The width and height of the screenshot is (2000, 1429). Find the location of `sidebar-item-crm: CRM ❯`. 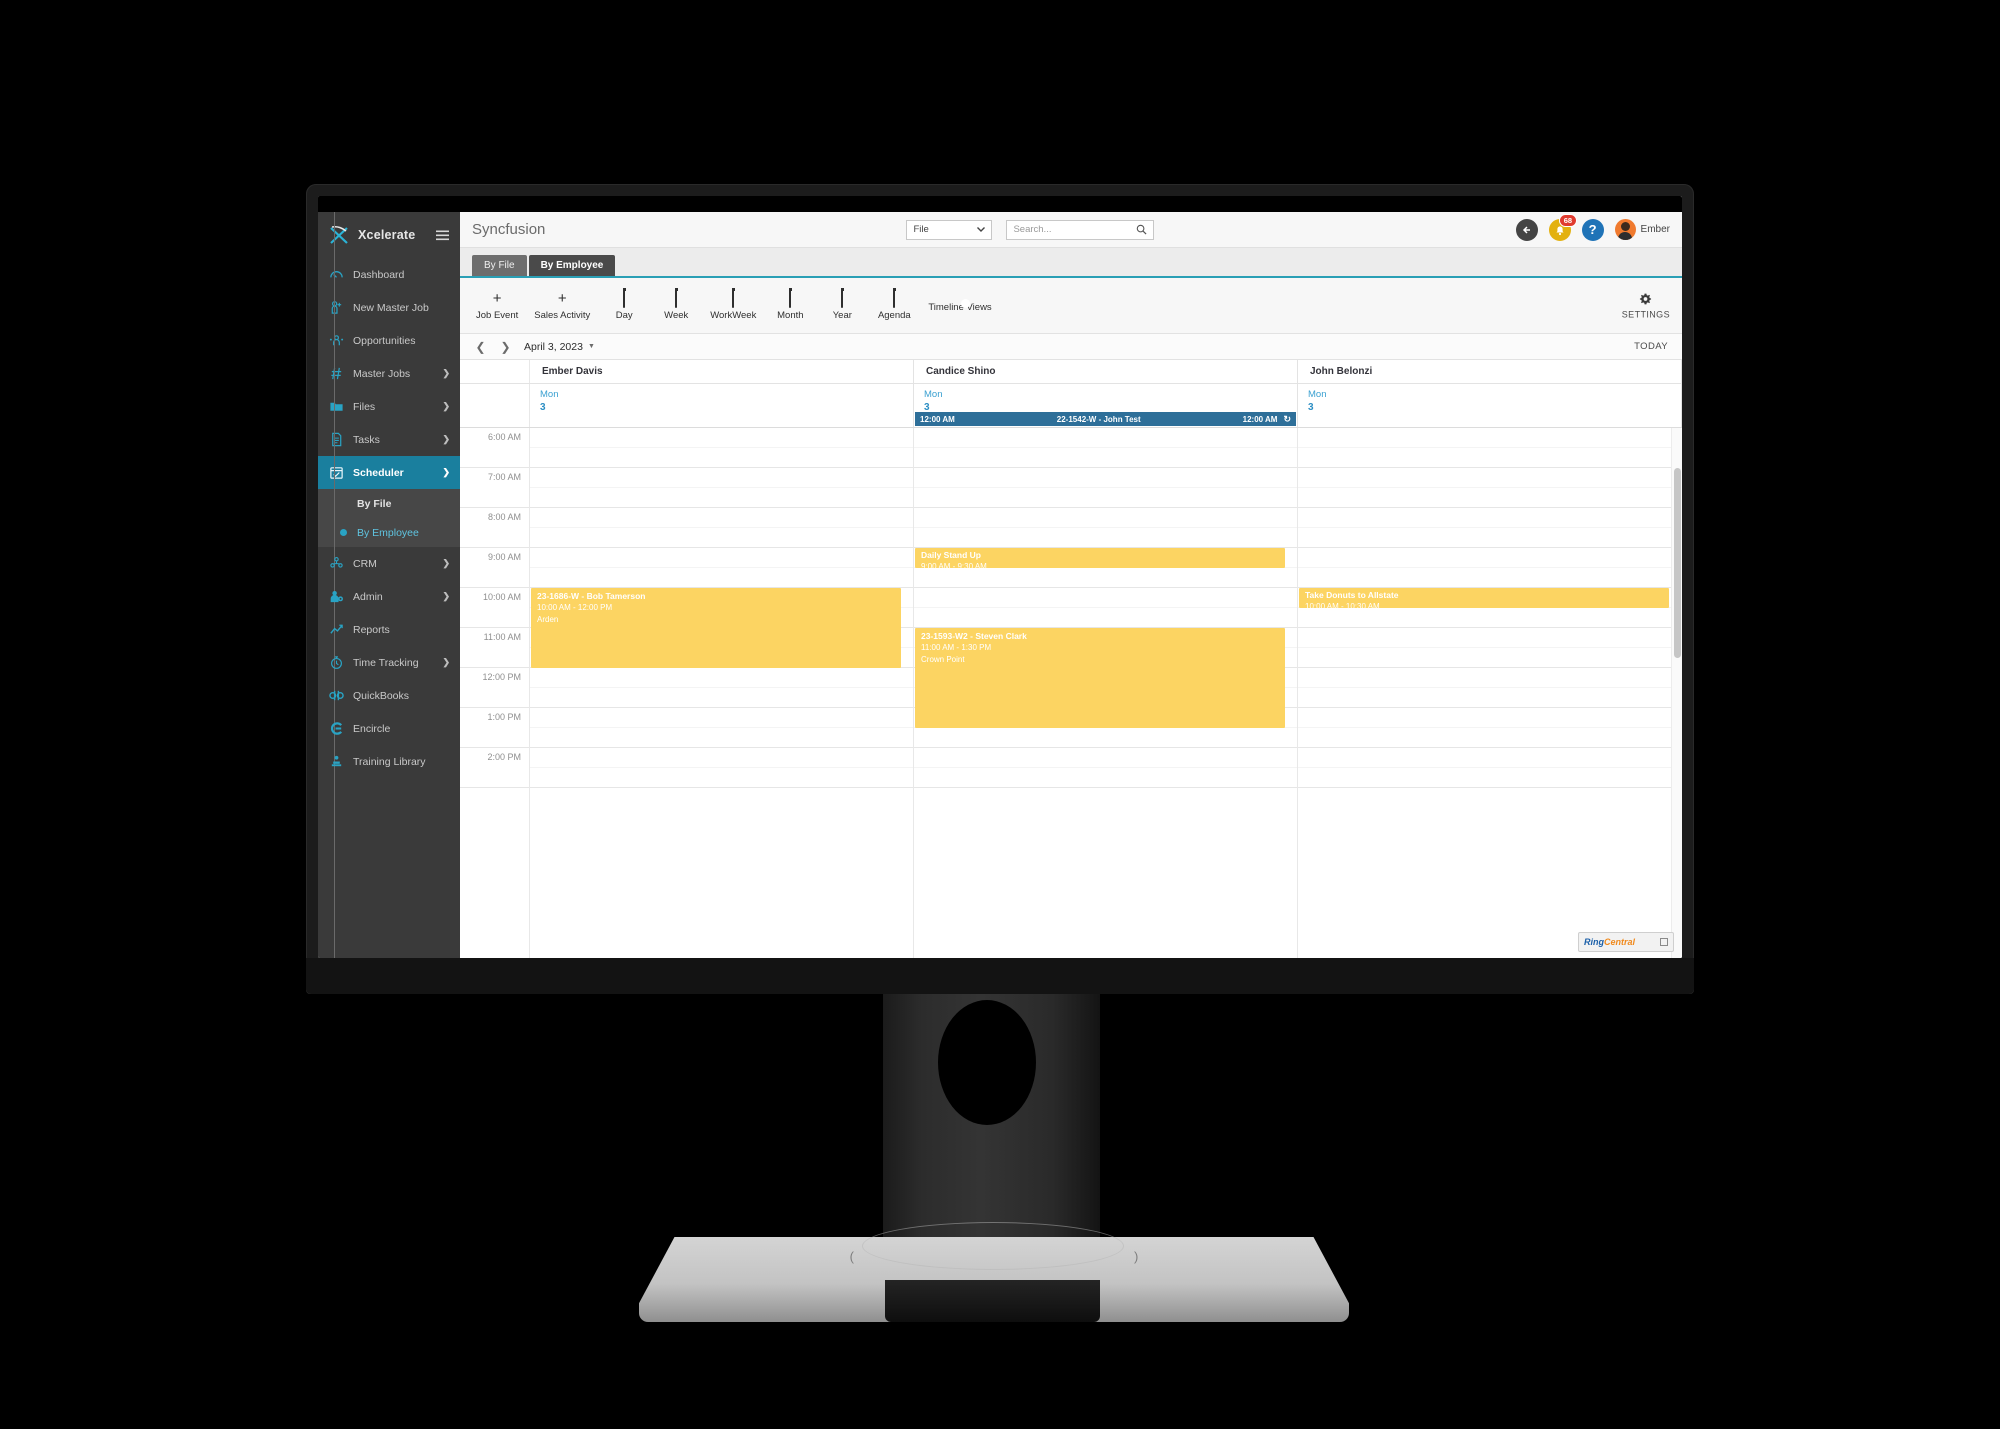

sidebar-item-crm: CRM ❯ is located at coordinates (389, 563).